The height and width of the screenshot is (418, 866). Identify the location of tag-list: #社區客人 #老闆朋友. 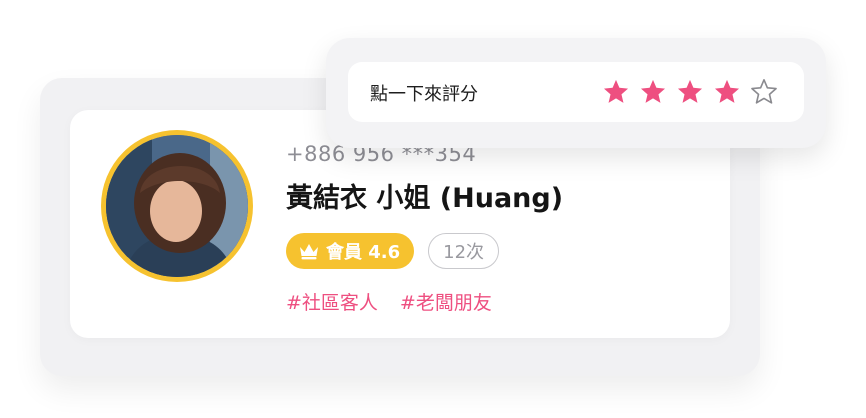
(389, 301).